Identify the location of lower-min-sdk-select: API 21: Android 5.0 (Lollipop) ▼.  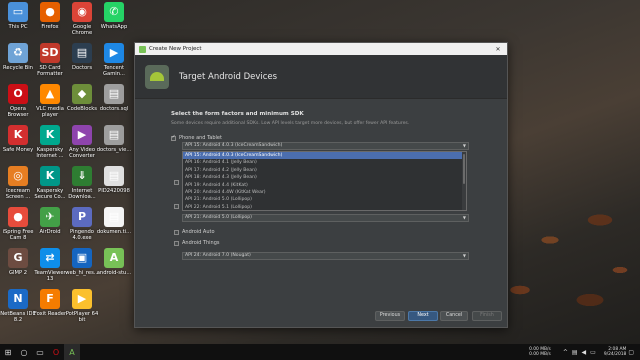
(325, 218).